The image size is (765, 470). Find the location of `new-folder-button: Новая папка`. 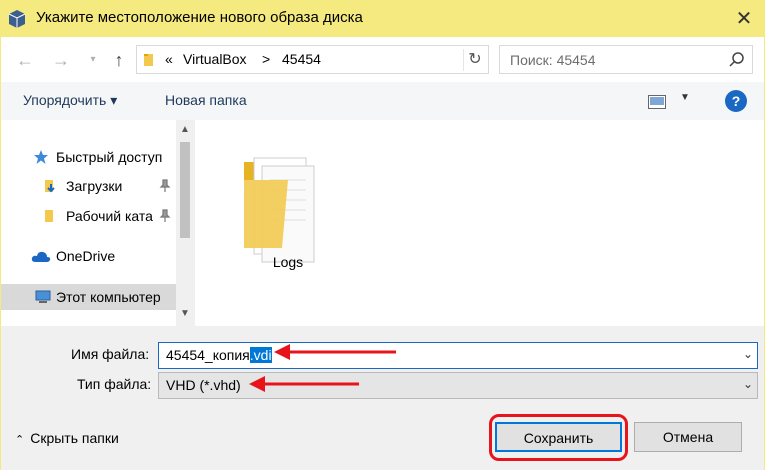

new-folder-button: Новая папка is located at coordinates (206, 100).